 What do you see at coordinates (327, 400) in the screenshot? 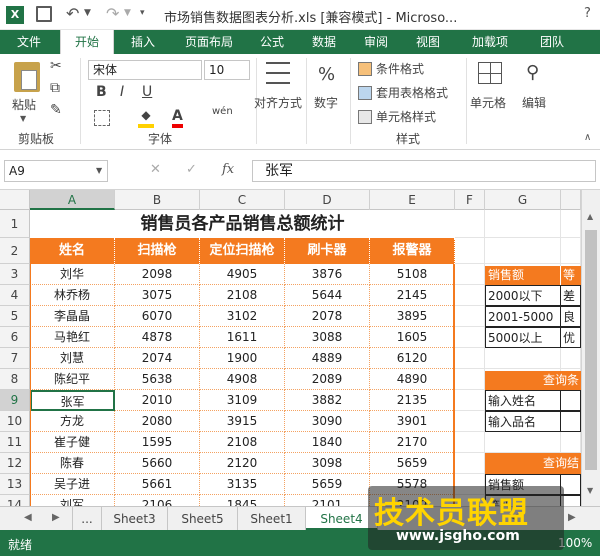
I see `data-cell: 3882` at bounding box center [327, 400].